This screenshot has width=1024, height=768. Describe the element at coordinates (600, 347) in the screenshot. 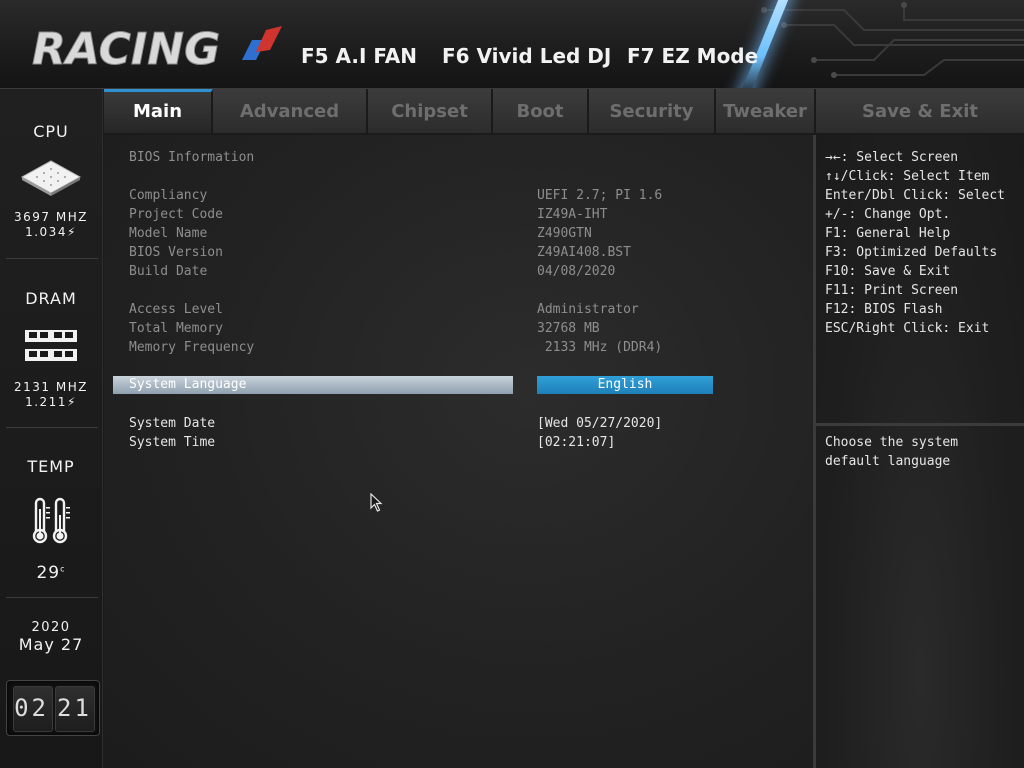

I see `memory-frequency-value: 2133 MHz (DDR4)` at that location.